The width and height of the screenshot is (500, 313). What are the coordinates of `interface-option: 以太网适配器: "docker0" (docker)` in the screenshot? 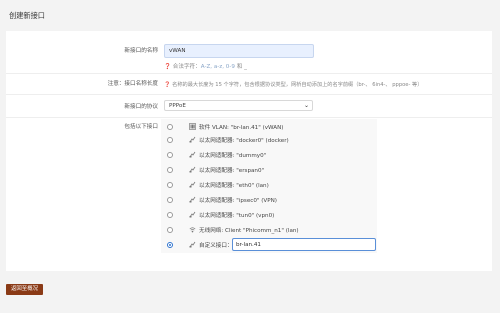 It's located at (269, 141).